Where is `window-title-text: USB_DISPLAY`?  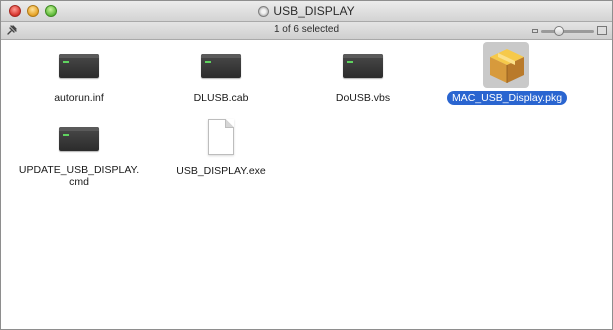
window-title-text: USB_DISPLAY is located at coordinates (314, 11).